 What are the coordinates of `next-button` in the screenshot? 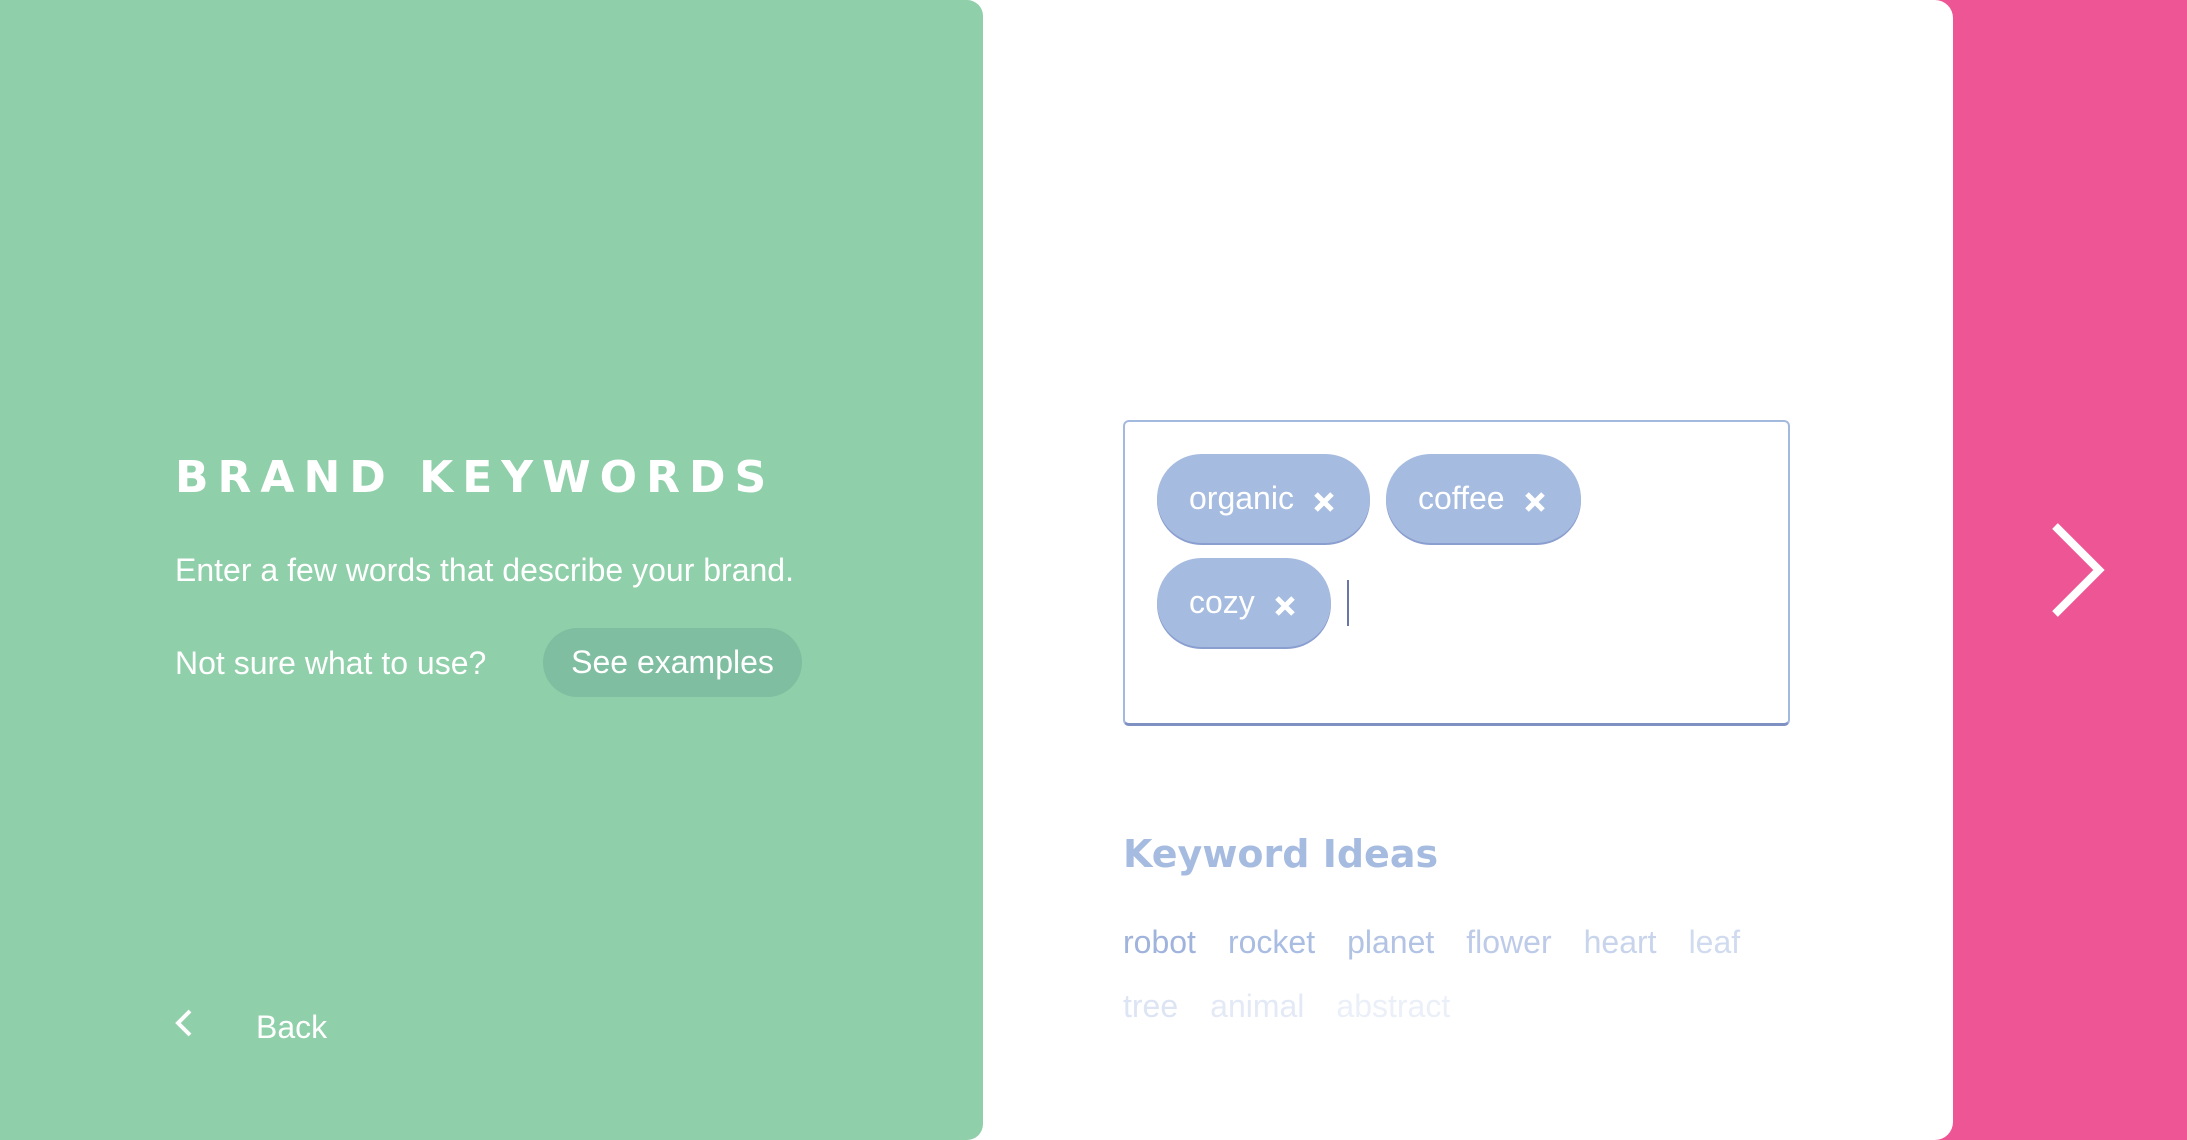 It's located at (2080, 570).